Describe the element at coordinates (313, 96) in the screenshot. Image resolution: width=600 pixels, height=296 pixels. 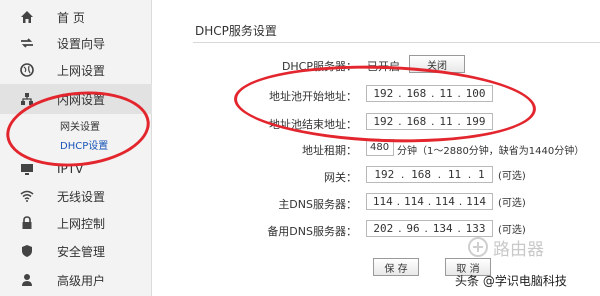
I see `pool-start-label: 地址池开始地址：` at that location.